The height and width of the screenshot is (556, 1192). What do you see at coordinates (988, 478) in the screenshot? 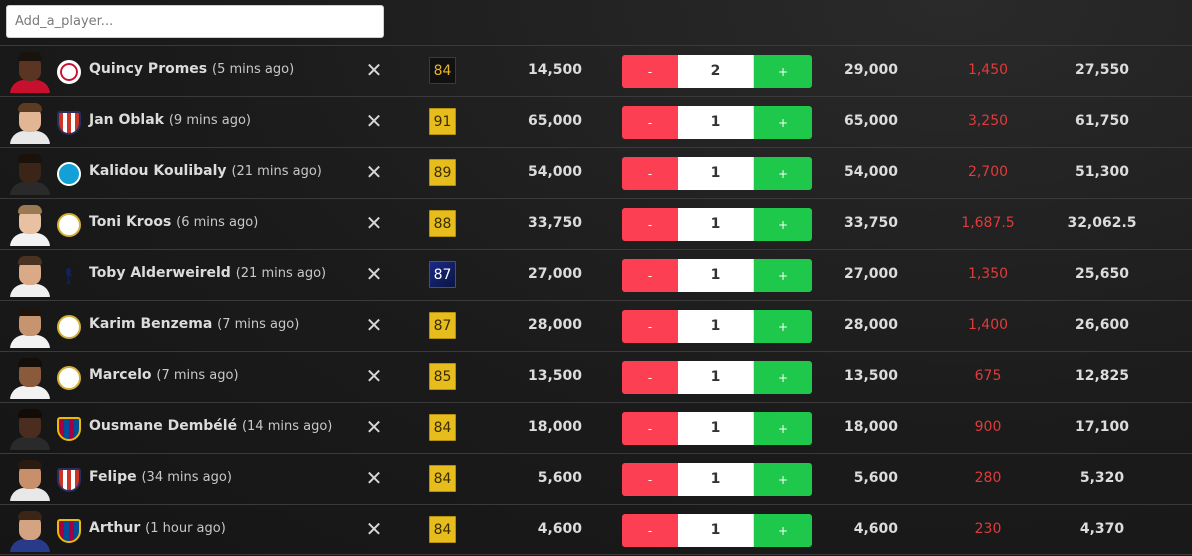
I see `ea-tax-value: 280` at bounding box center [988, 478].